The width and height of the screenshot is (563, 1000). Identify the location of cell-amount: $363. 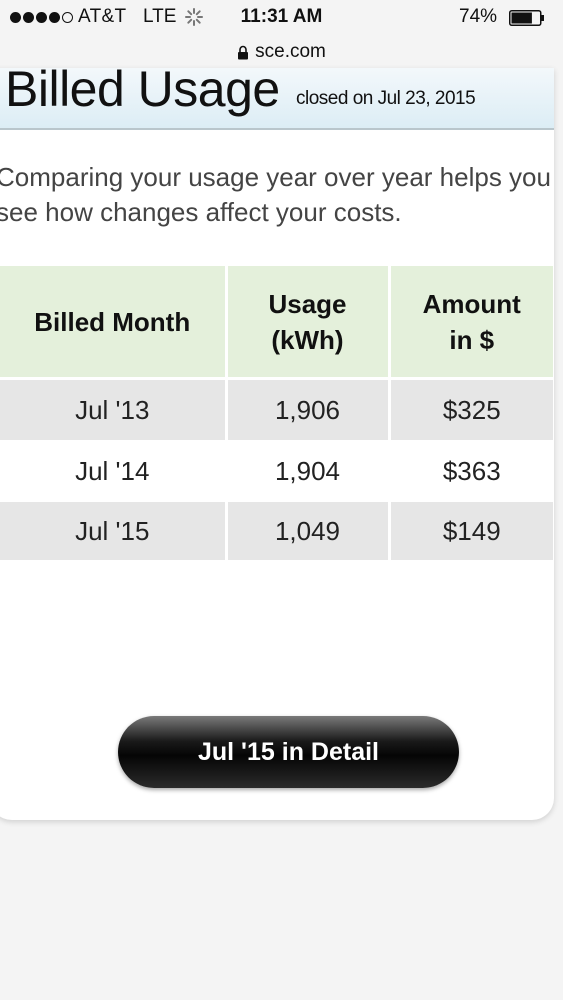
(471, 471).